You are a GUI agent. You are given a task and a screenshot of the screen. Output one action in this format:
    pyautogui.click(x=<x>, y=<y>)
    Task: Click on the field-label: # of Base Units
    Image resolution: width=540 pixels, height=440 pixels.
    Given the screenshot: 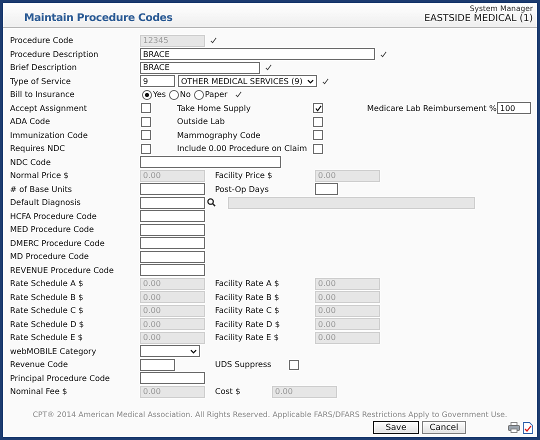 What is the action you would take?
    pyautogui.click(x=41, y=189)
    